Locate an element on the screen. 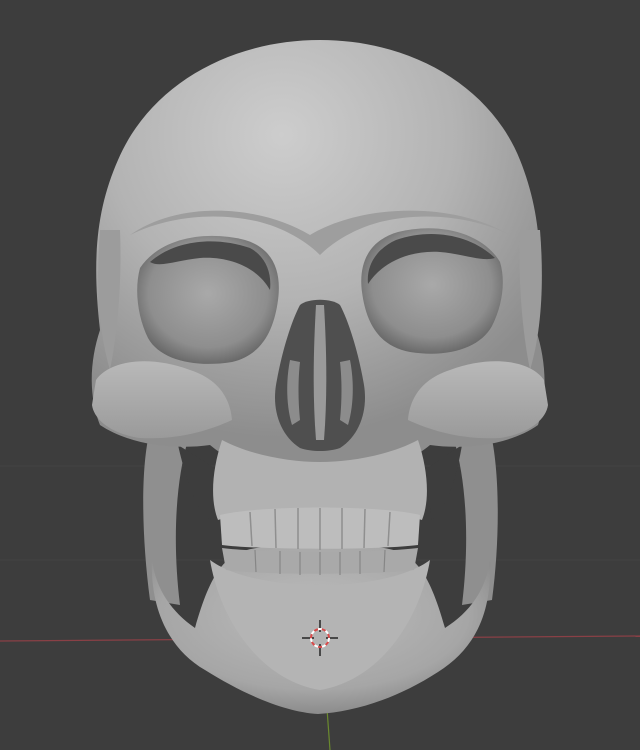 This screenshot has width=640, height=750. nasal-septum is located at coordinates (320, 372).